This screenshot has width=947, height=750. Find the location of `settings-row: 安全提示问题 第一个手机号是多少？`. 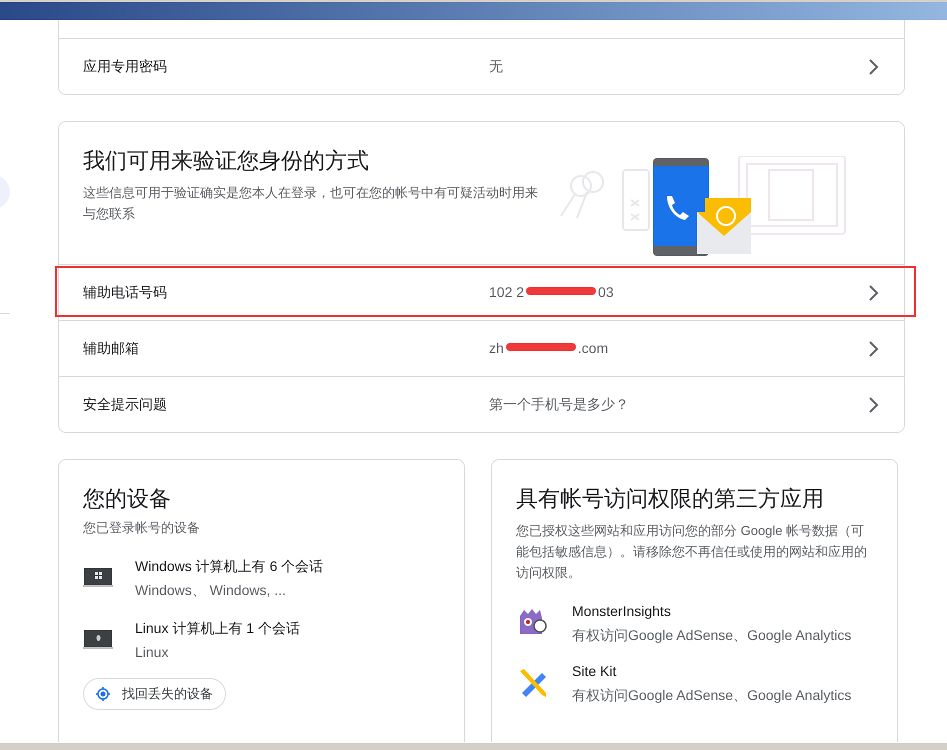

settings-row: 安全提示问题 第一个手机号是多少？ is located at coordinates (481, 404).